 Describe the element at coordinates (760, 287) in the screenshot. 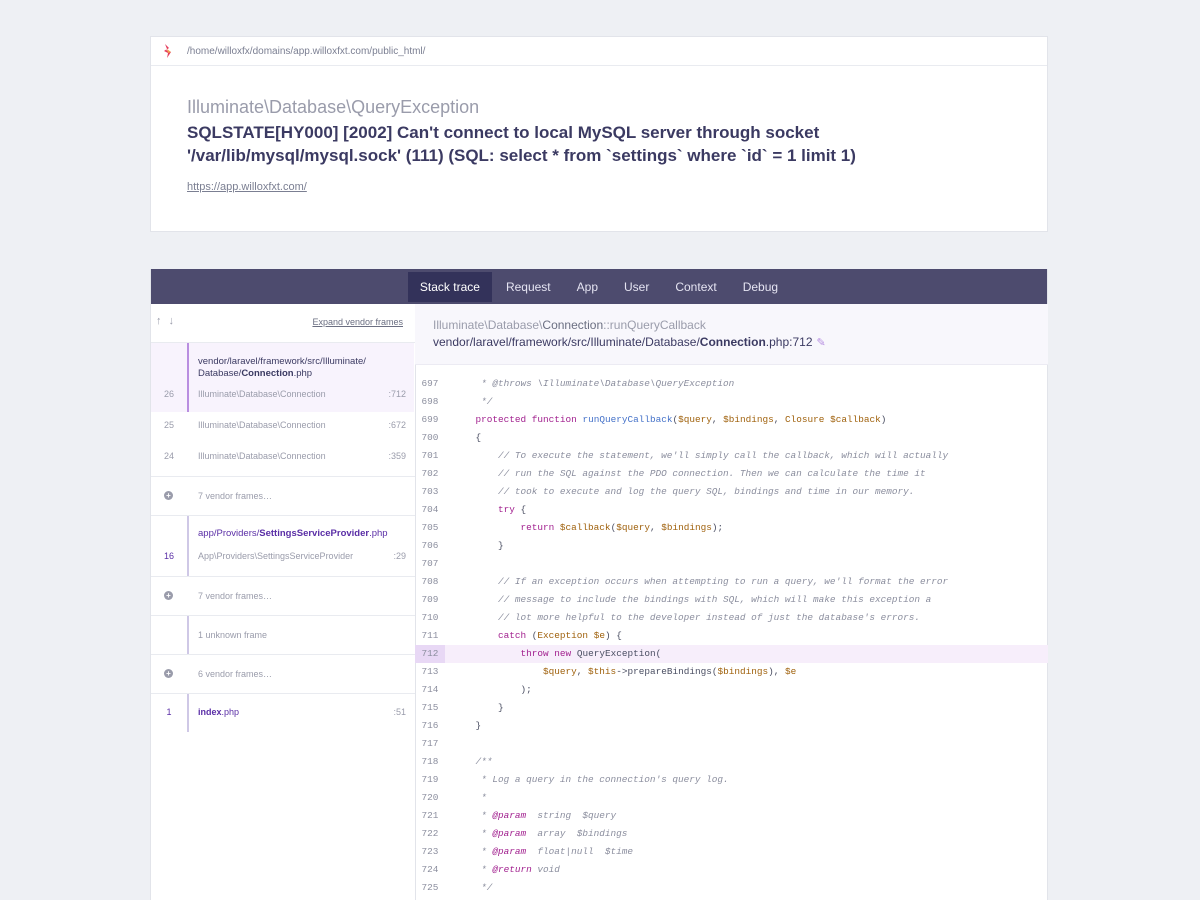

I see `tab-debug: Debug` at that location.